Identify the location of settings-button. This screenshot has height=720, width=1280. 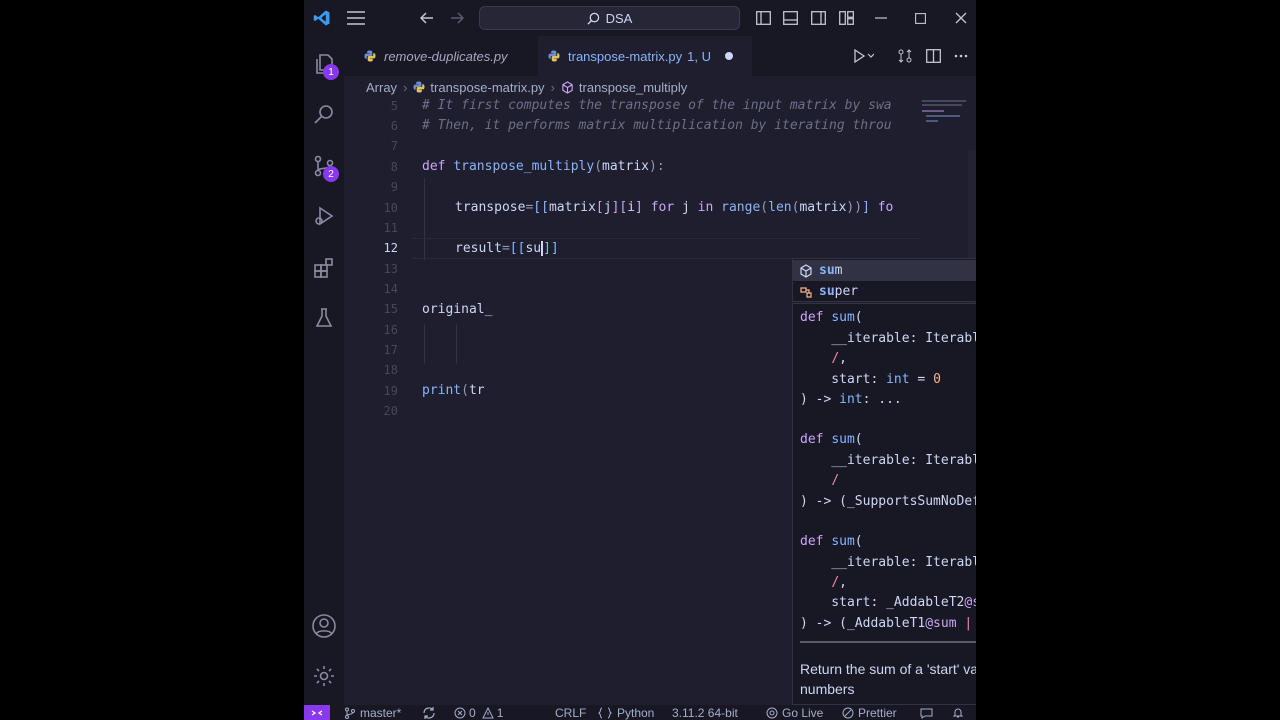
(324, 676).